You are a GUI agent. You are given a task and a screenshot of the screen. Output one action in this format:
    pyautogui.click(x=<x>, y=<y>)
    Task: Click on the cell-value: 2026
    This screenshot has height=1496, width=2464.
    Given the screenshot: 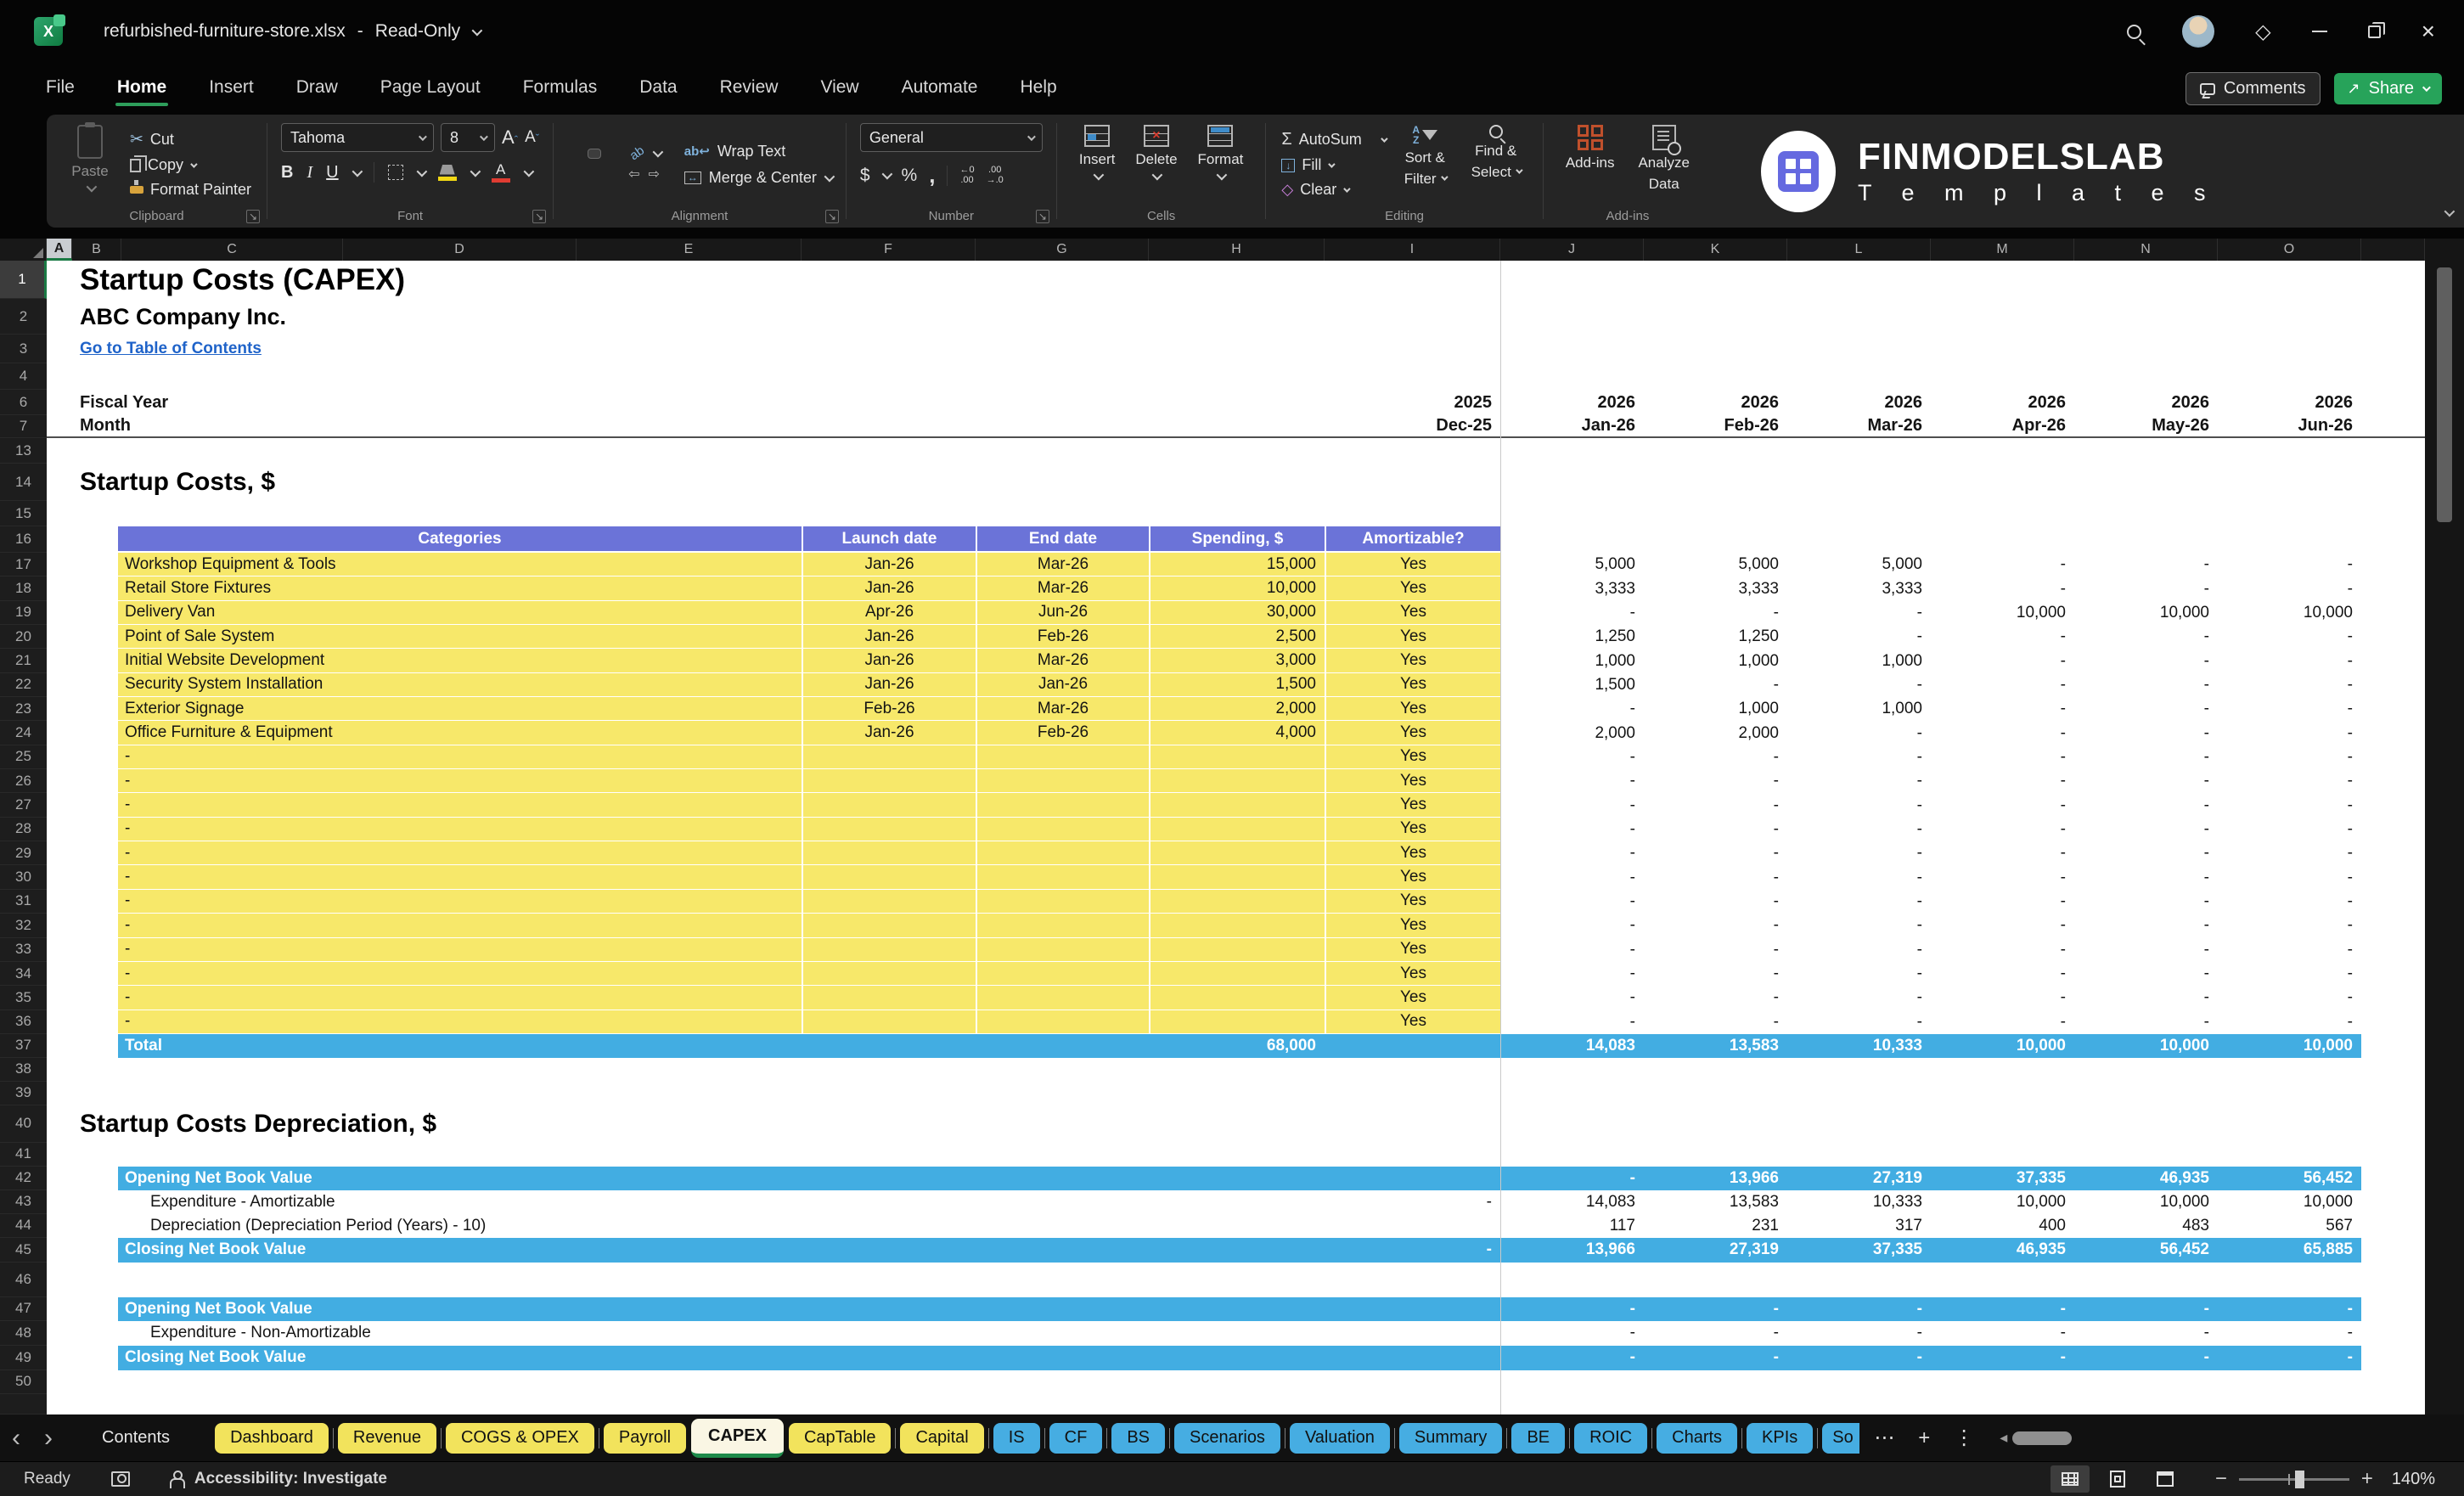 What is the action you would take?
    pyautogui.click(x=1715, y=402)
    